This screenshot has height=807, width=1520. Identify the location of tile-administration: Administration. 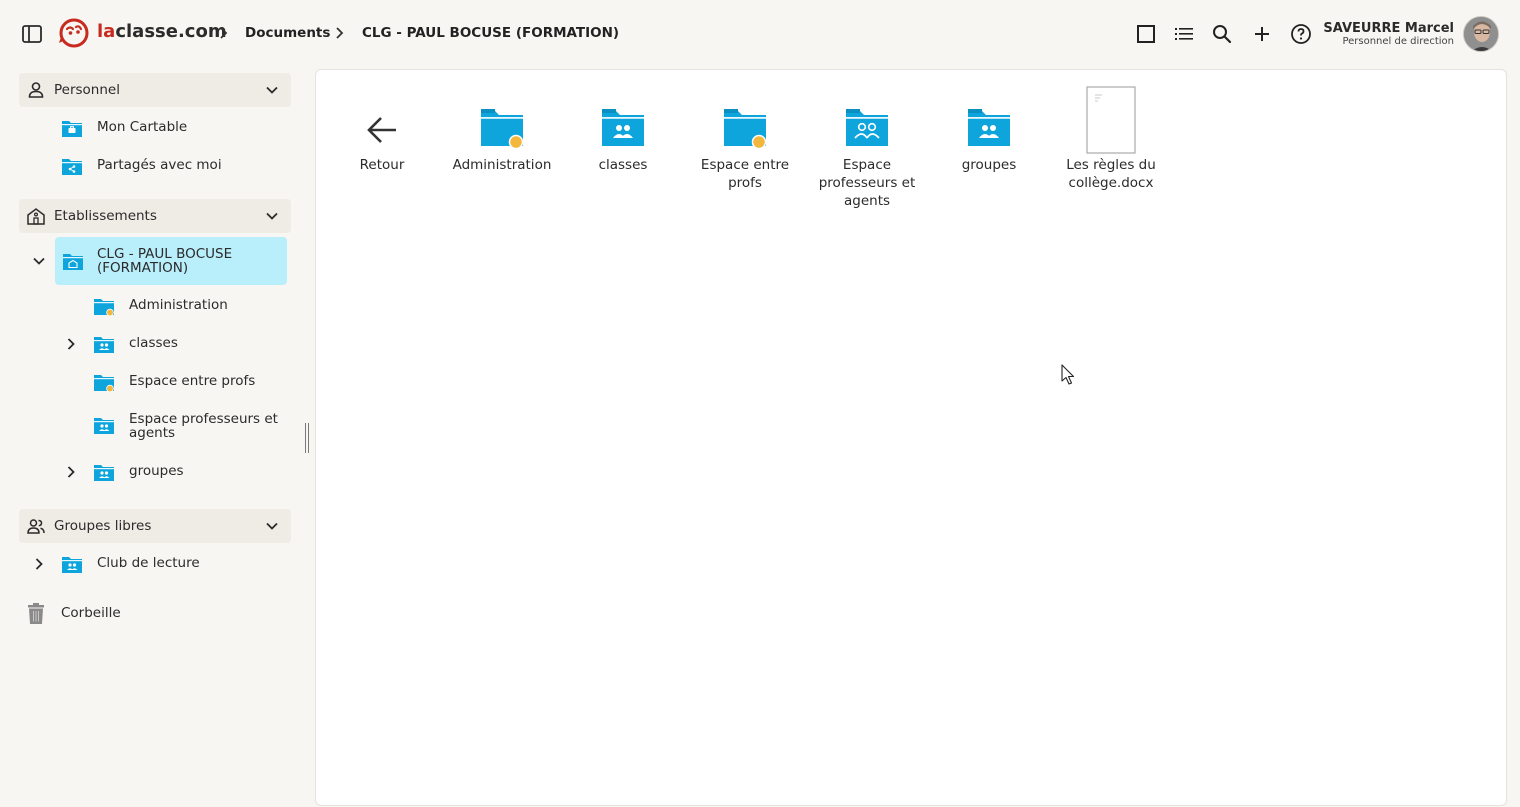
(502, 127).